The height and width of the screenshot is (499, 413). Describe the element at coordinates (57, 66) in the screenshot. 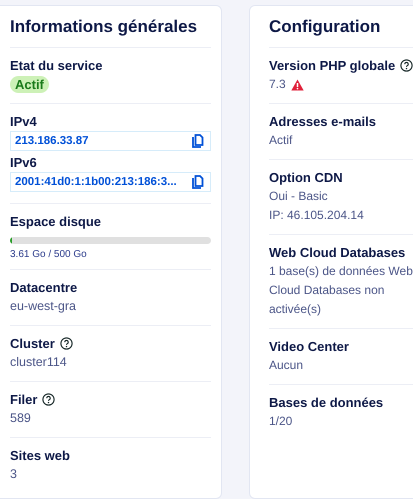

I see `field-label: Etat du service` at that location.